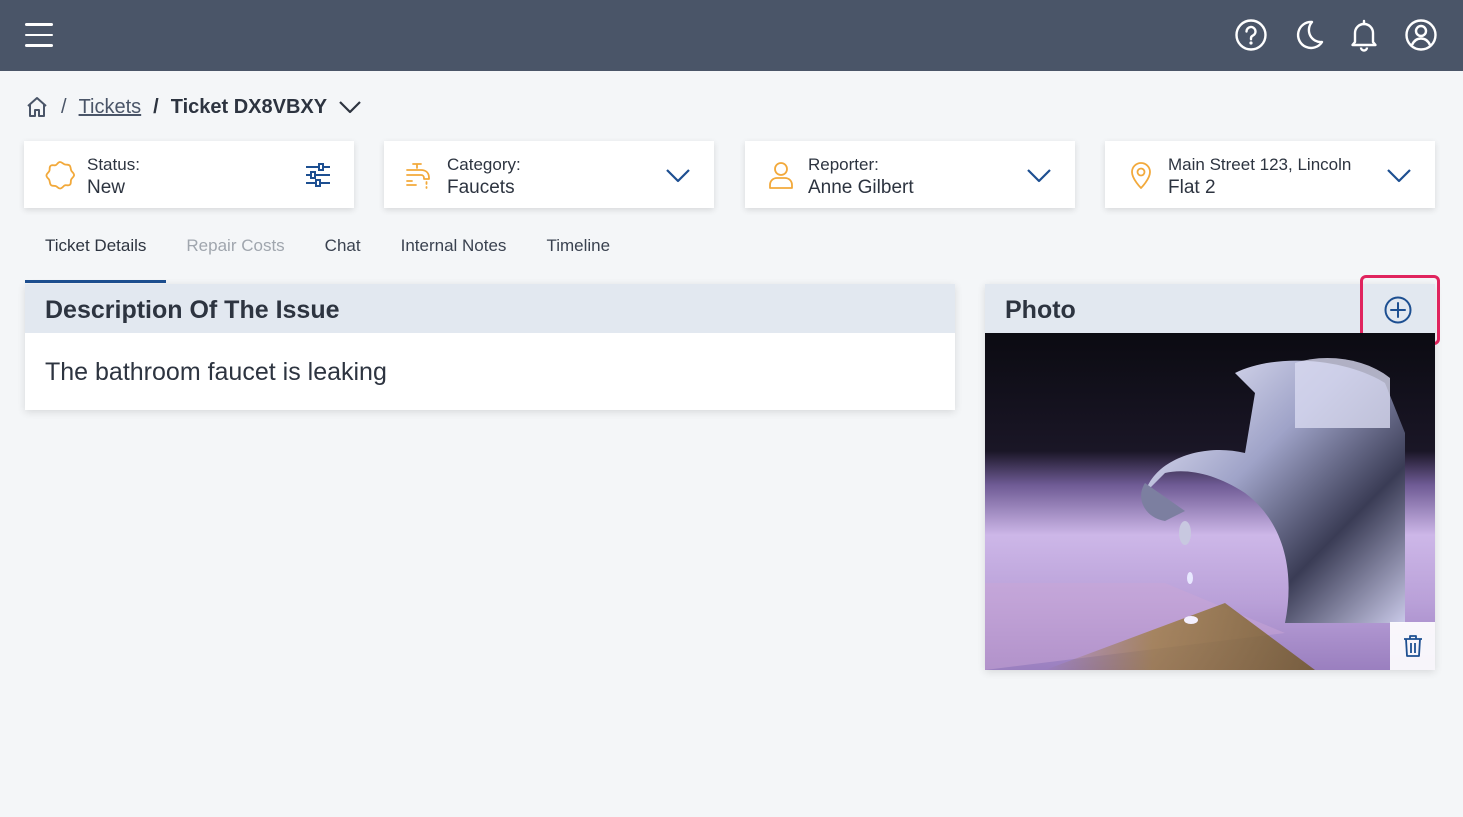 The image size is (1463, 817). Describe the element at coordinates (110, 107) in the screenshot. I see `breadcrumb-tickets-link: Tickets` at that location.